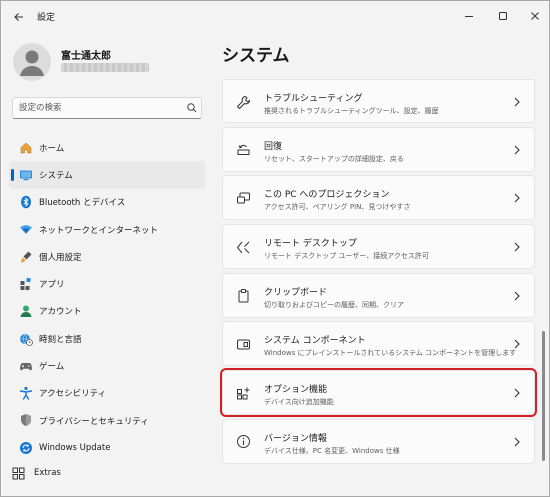  What do you see at coordinates (378, 149) in the screenshot?
I see `card-recovery: 回復 リセット、スタートアップの詳細設定、戻る` at bounding box center [378, 149].